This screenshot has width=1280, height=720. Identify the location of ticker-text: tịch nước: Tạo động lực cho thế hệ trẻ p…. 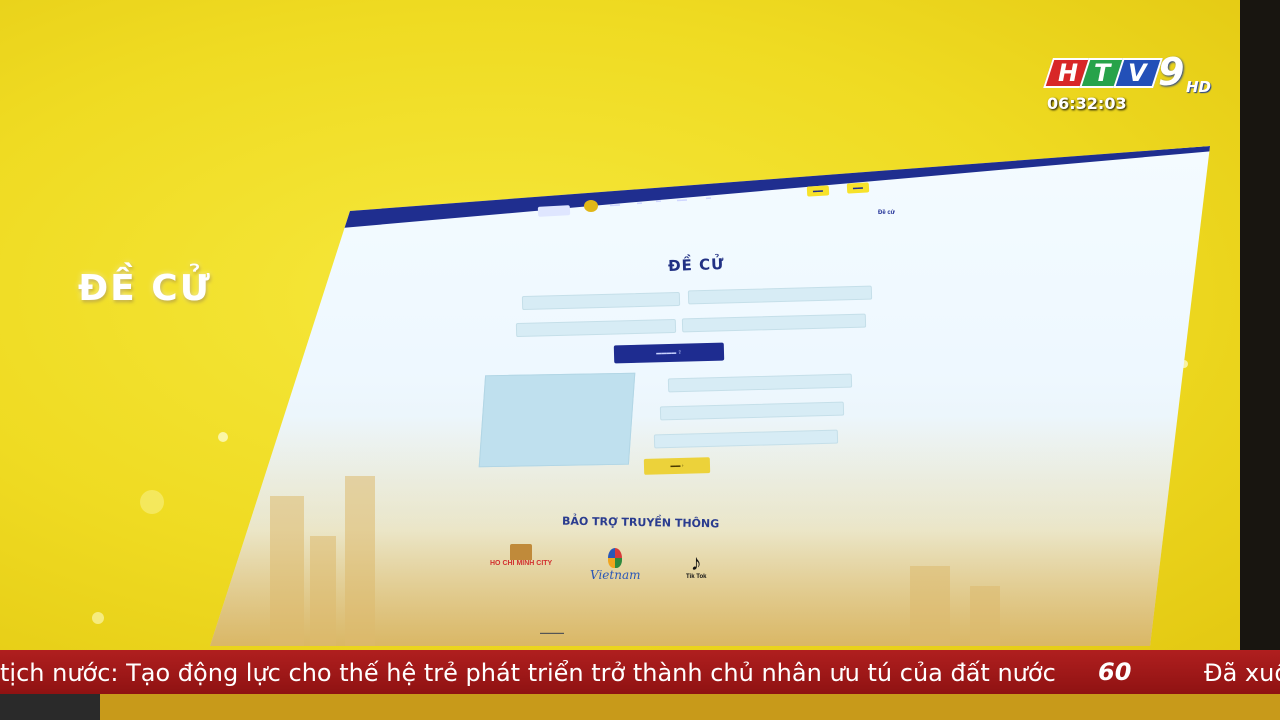
(528, 673).